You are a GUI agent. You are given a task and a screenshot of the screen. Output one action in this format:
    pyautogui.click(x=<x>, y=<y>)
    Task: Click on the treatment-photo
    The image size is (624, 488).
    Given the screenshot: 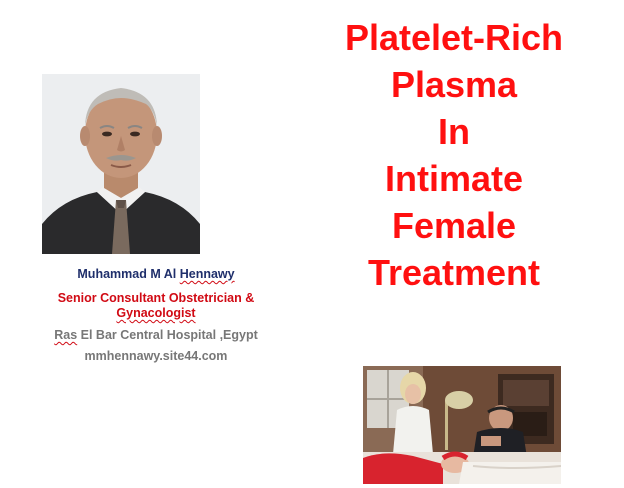 What is the action you would take?
    pyautogui.click(x=462, y=425)
    